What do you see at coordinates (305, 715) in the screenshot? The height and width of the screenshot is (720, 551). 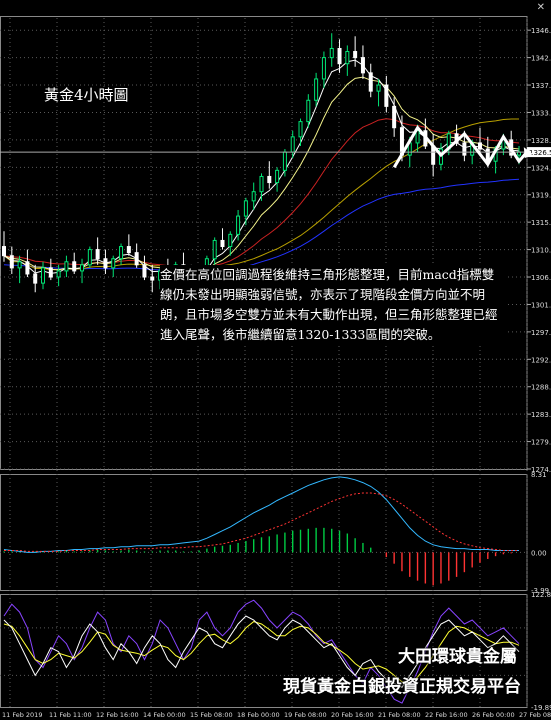 I see `x-tick-label: 19 Feb 08:00` at bounding box center [305, 715].